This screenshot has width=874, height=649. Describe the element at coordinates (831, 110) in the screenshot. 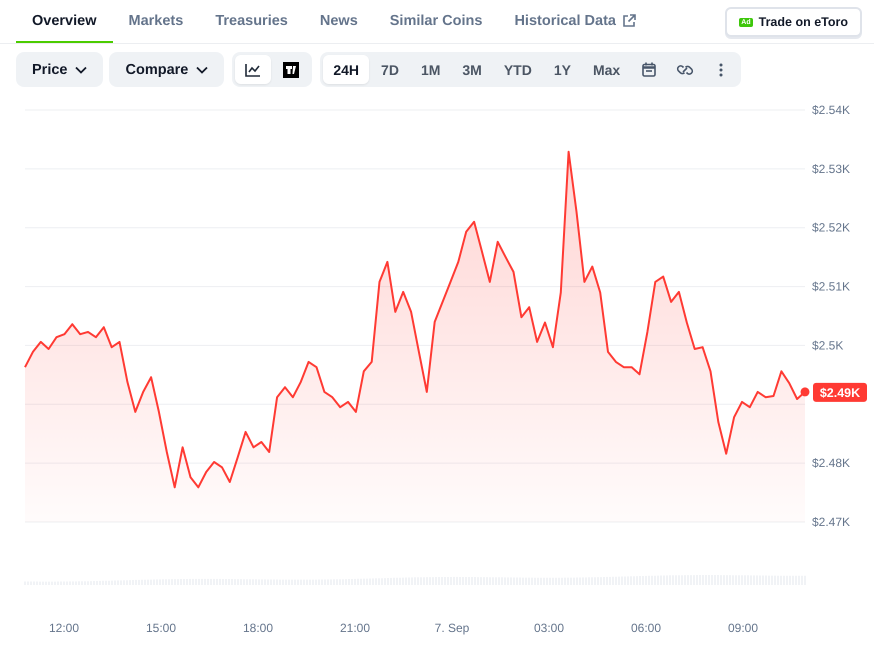

I see `axis-label: $2.54K` at that location.